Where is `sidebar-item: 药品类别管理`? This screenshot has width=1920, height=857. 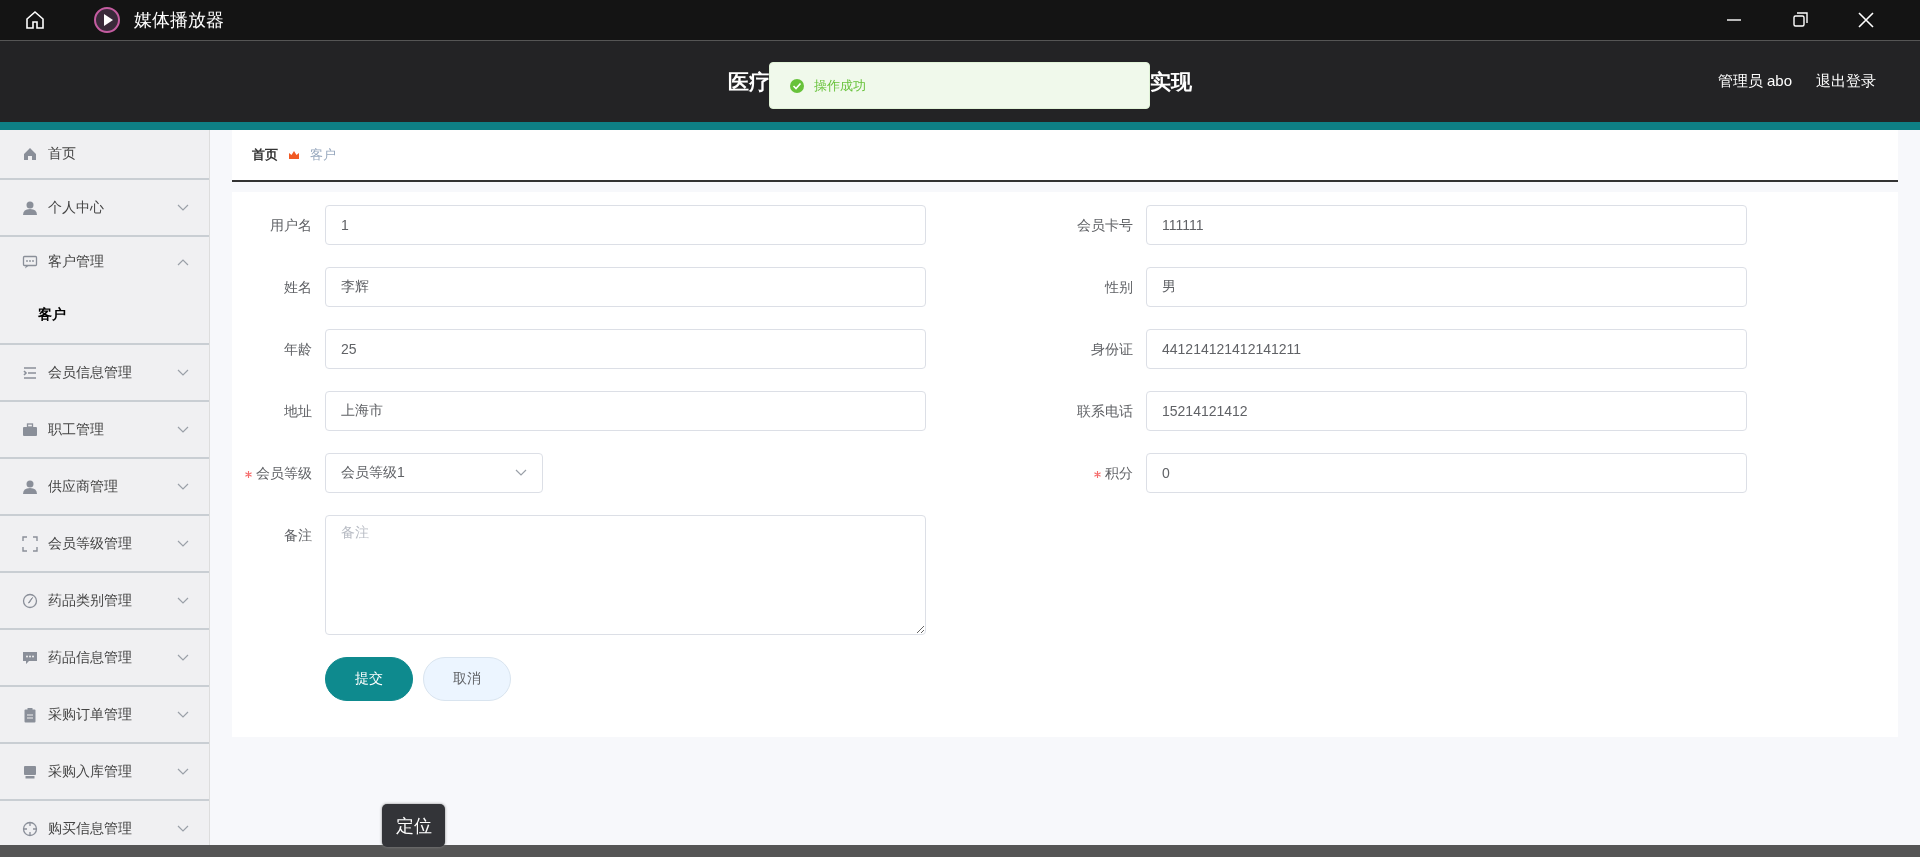
sidebar-item: 药品类别管理 is located at coordinates (104, 601).